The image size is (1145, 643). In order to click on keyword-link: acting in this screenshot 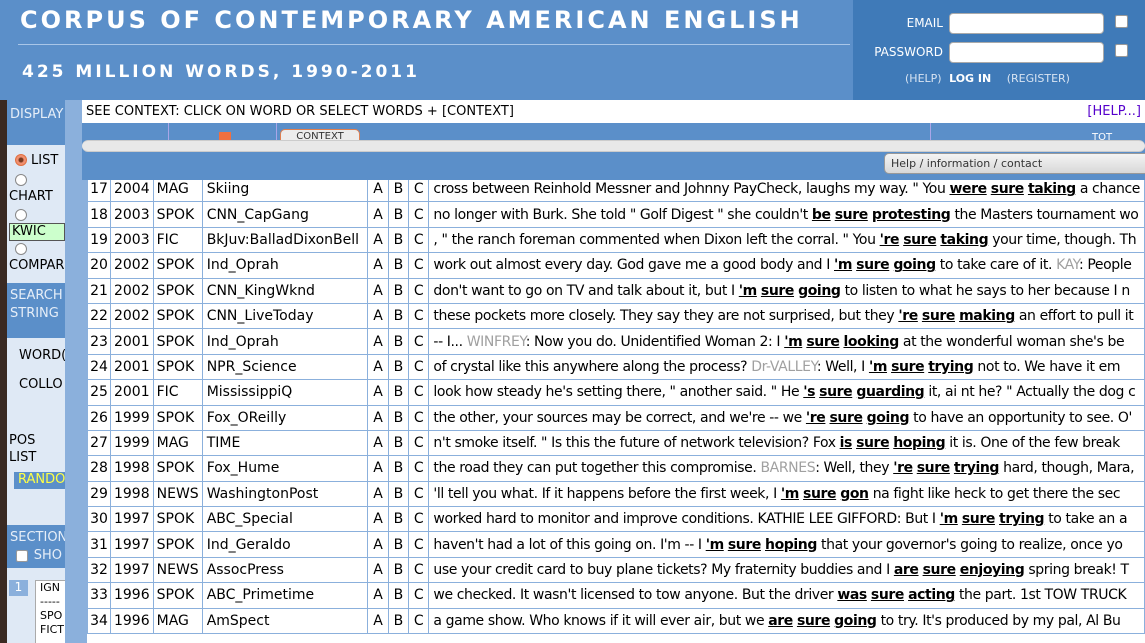, I will do `click(931, 595)`.